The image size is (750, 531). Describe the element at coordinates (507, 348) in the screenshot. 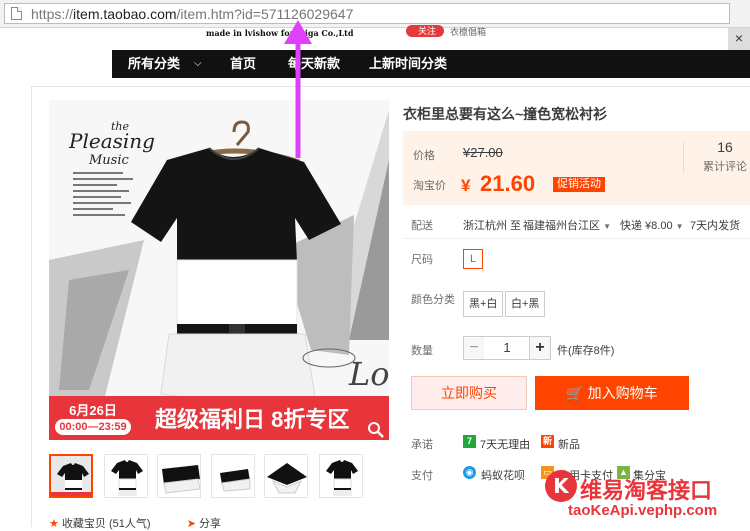

I see `quantity-input: 1` at that location.